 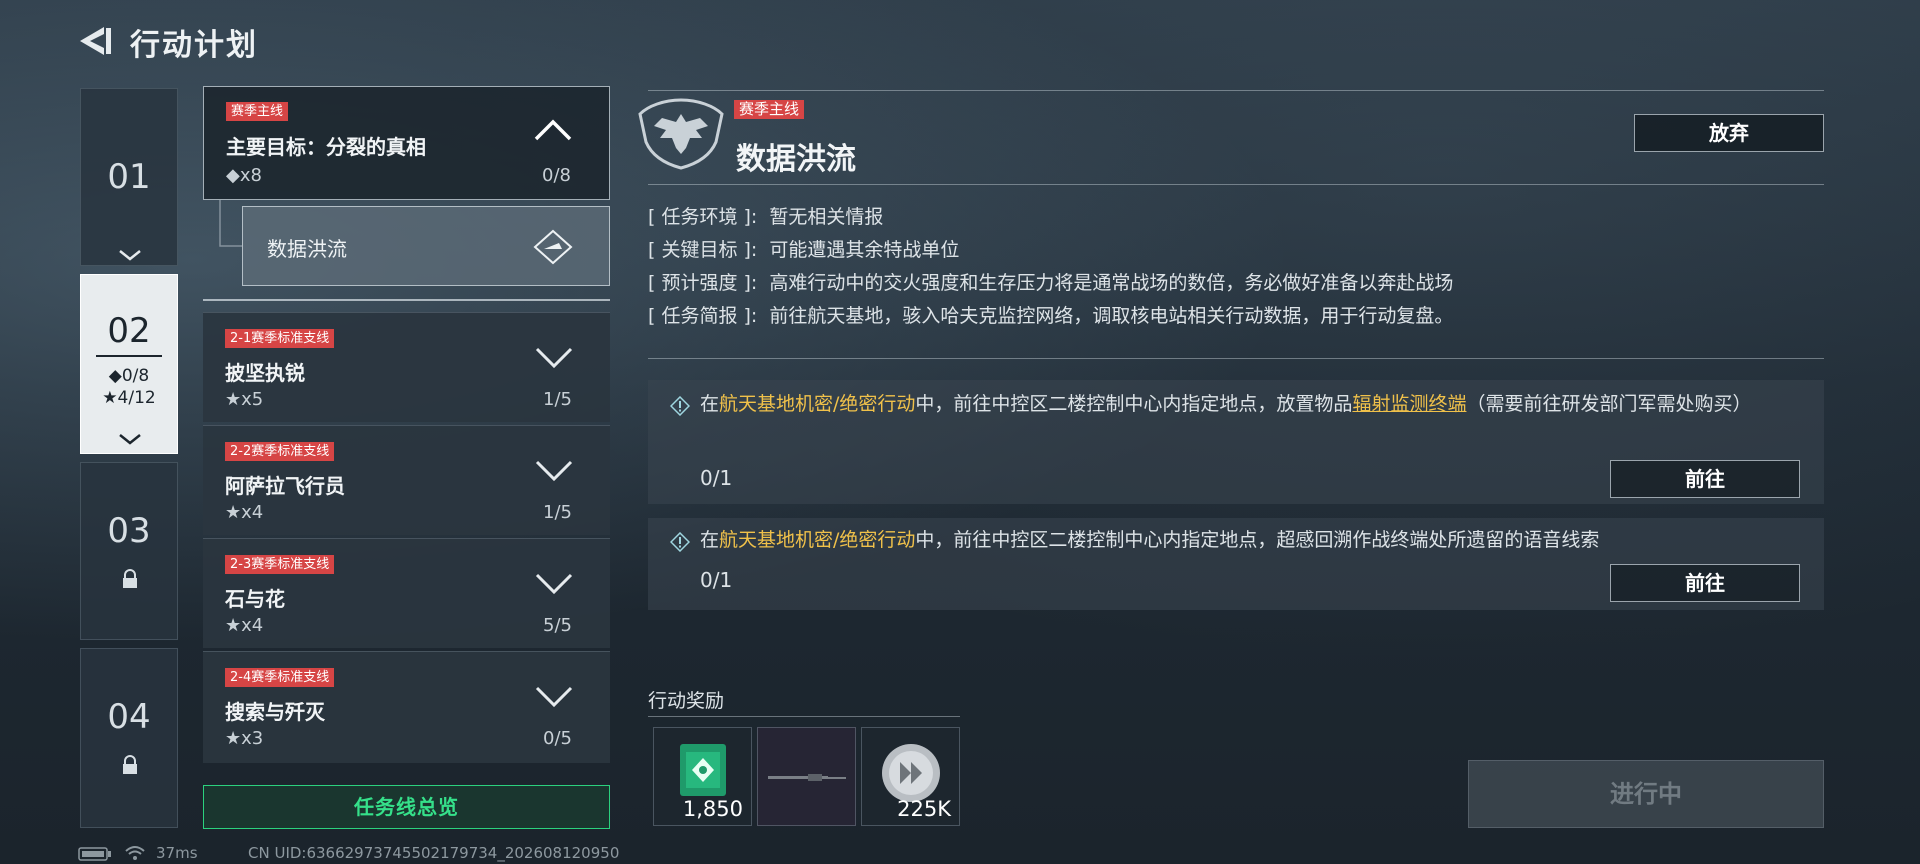 What do you see at coordinates (406, 367) in the screenshot?
I see `side-mission-card: 2-1赛季标准支线 披坚执锐 ★x5 1/5` at bounding box center [406, 367].